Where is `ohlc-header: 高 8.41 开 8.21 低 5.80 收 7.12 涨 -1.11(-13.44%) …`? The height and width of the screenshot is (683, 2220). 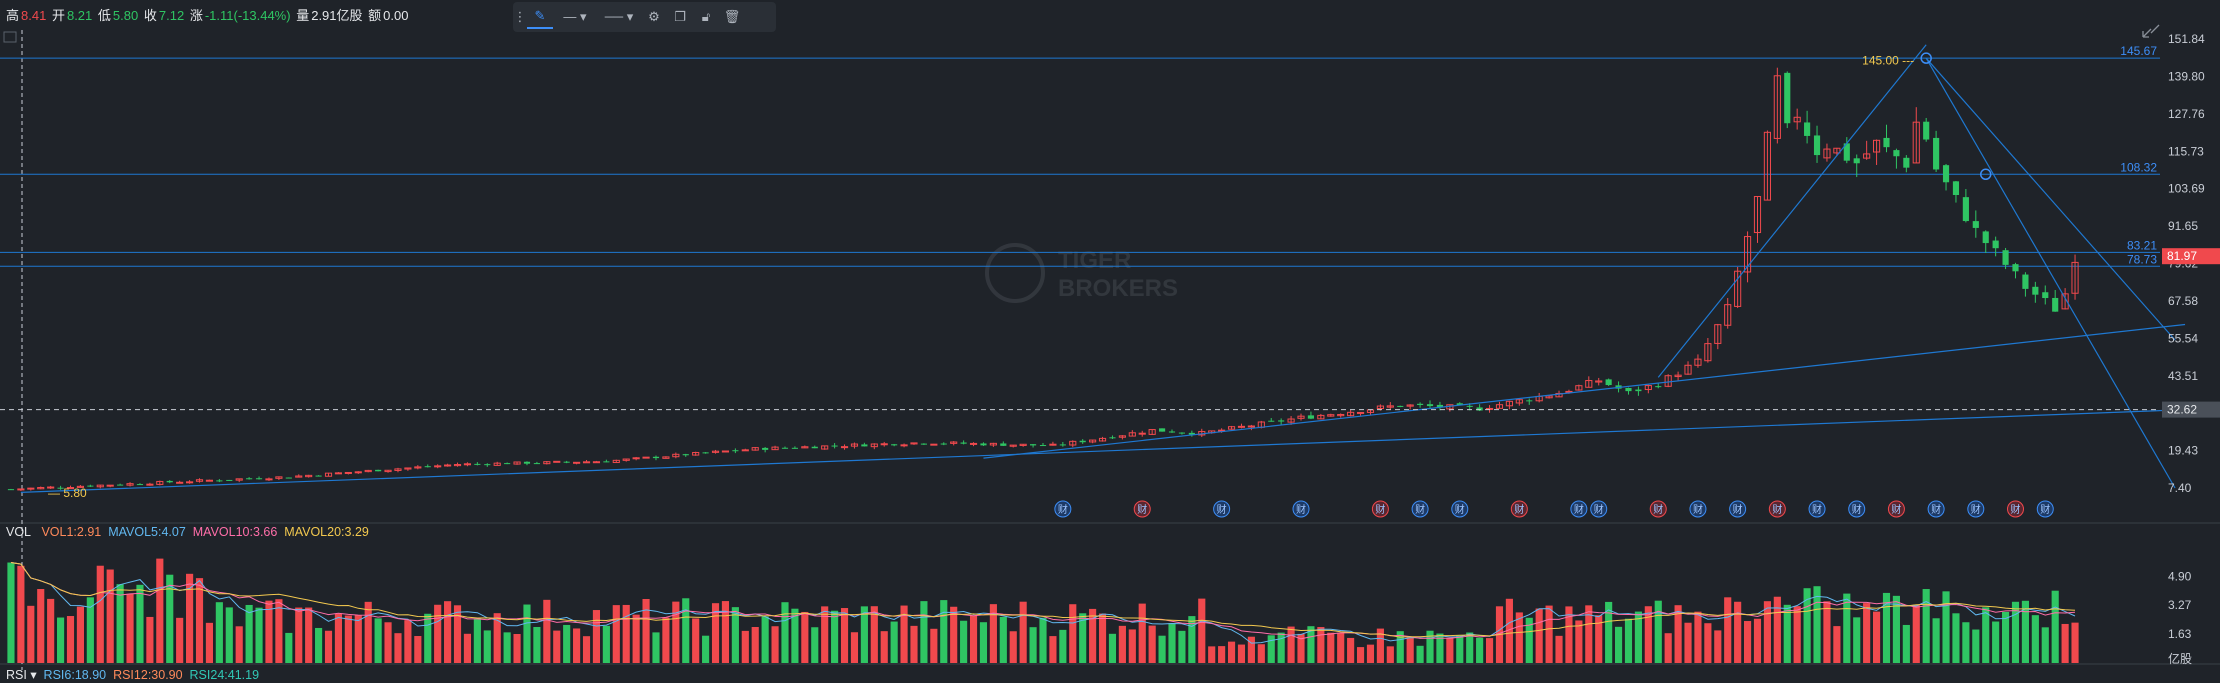 ohlc-header: 高 8.41 开 8.21 低 5.80 收 7.12 涨 -1.11(-13.44%) … is located at coordinates (208, 14).